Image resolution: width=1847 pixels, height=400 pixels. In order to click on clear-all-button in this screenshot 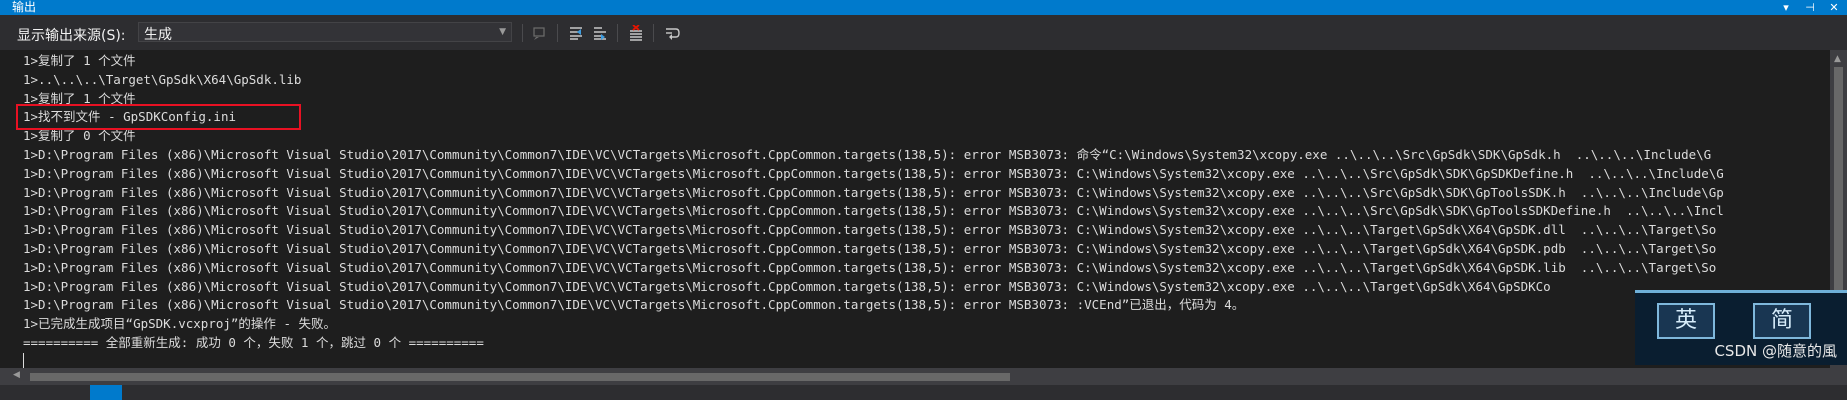, I will do `click(636, 33)`.